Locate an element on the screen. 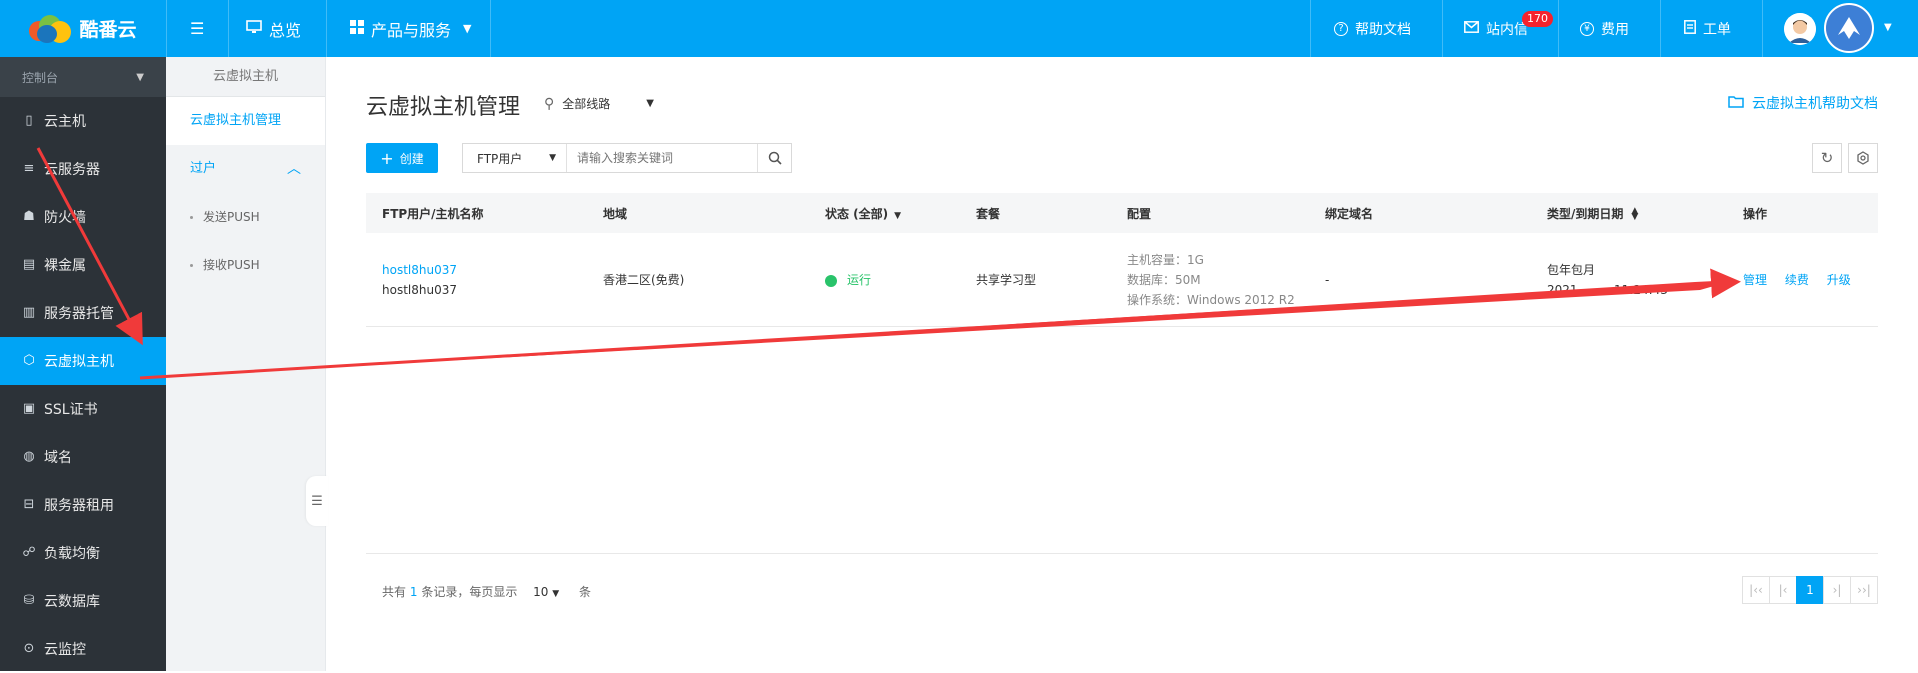 Image resolution: width=1918 pixels, height=673 pixels. overview-label: 总览 is located at coordinates (285, 30).